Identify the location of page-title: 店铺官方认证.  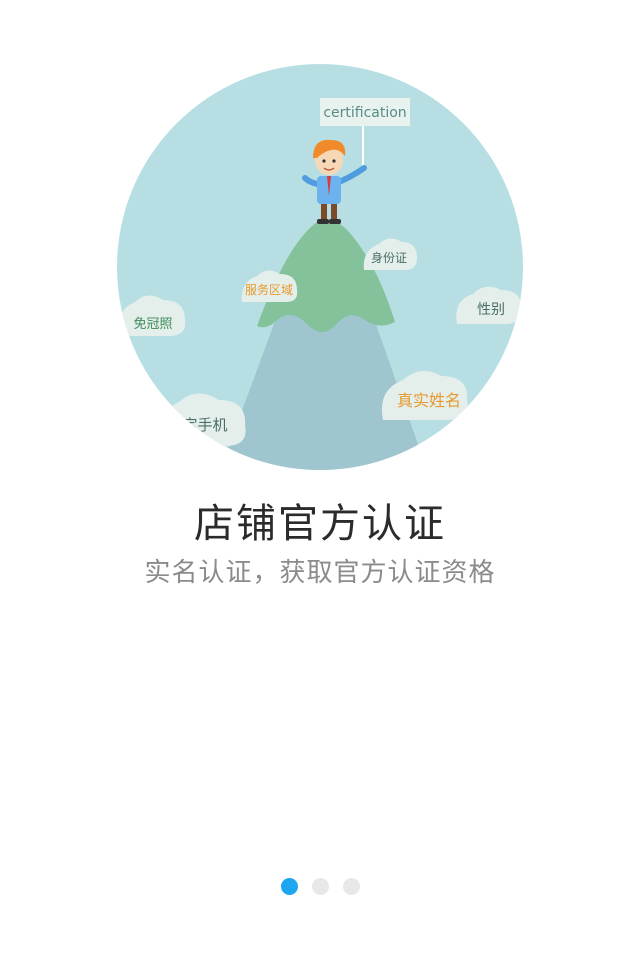
(320, 524).